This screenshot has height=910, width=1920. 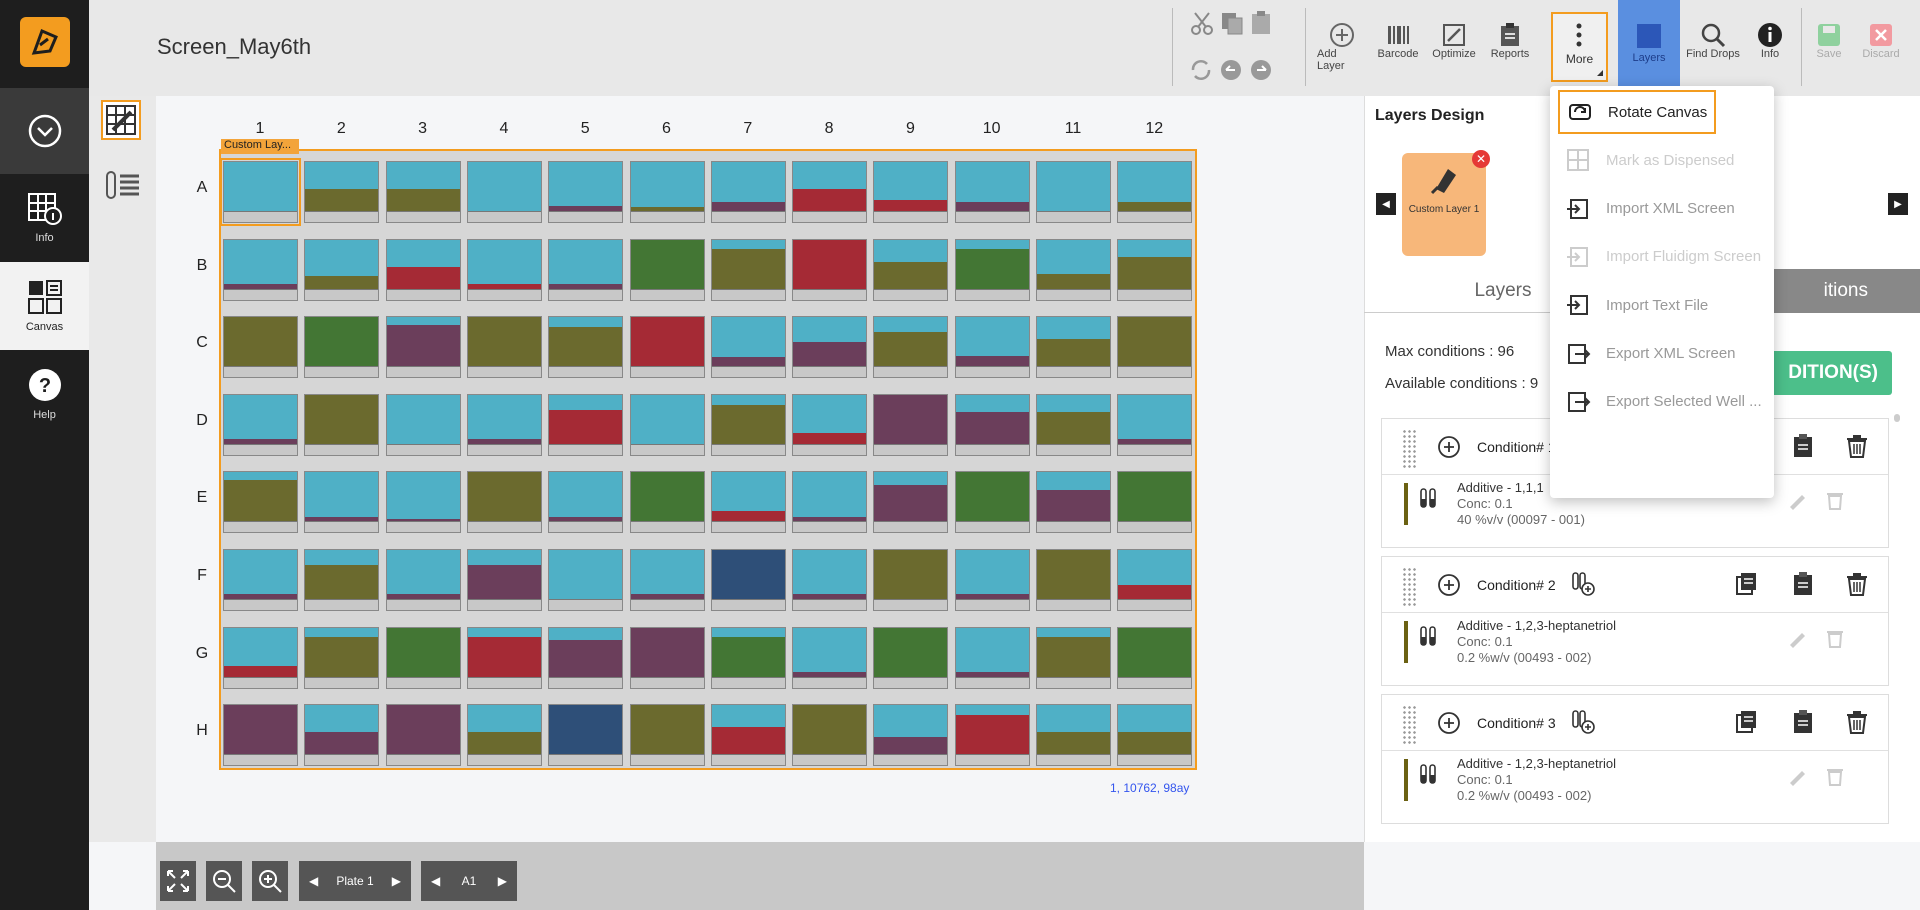 I want to click on sidebar-item-canvas: Canvas, so click(x=44, y=306).